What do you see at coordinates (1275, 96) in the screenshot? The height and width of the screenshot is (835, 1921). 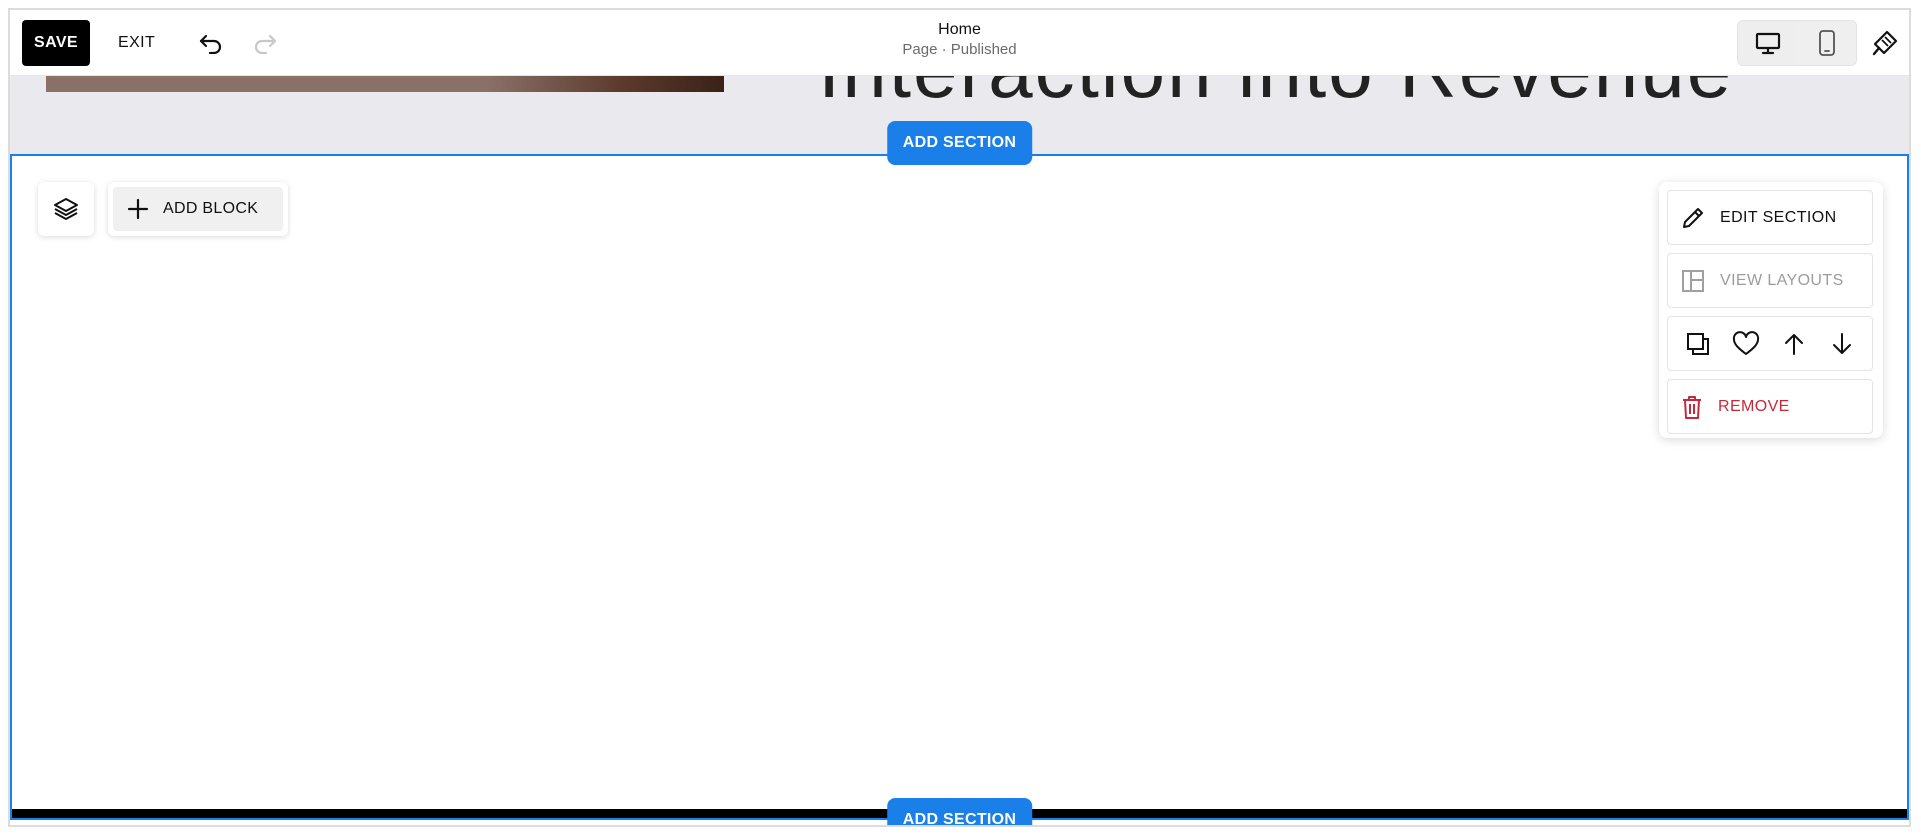 I see `section-heading: Interaction into Revenue` at bounding box center [1275, 96].